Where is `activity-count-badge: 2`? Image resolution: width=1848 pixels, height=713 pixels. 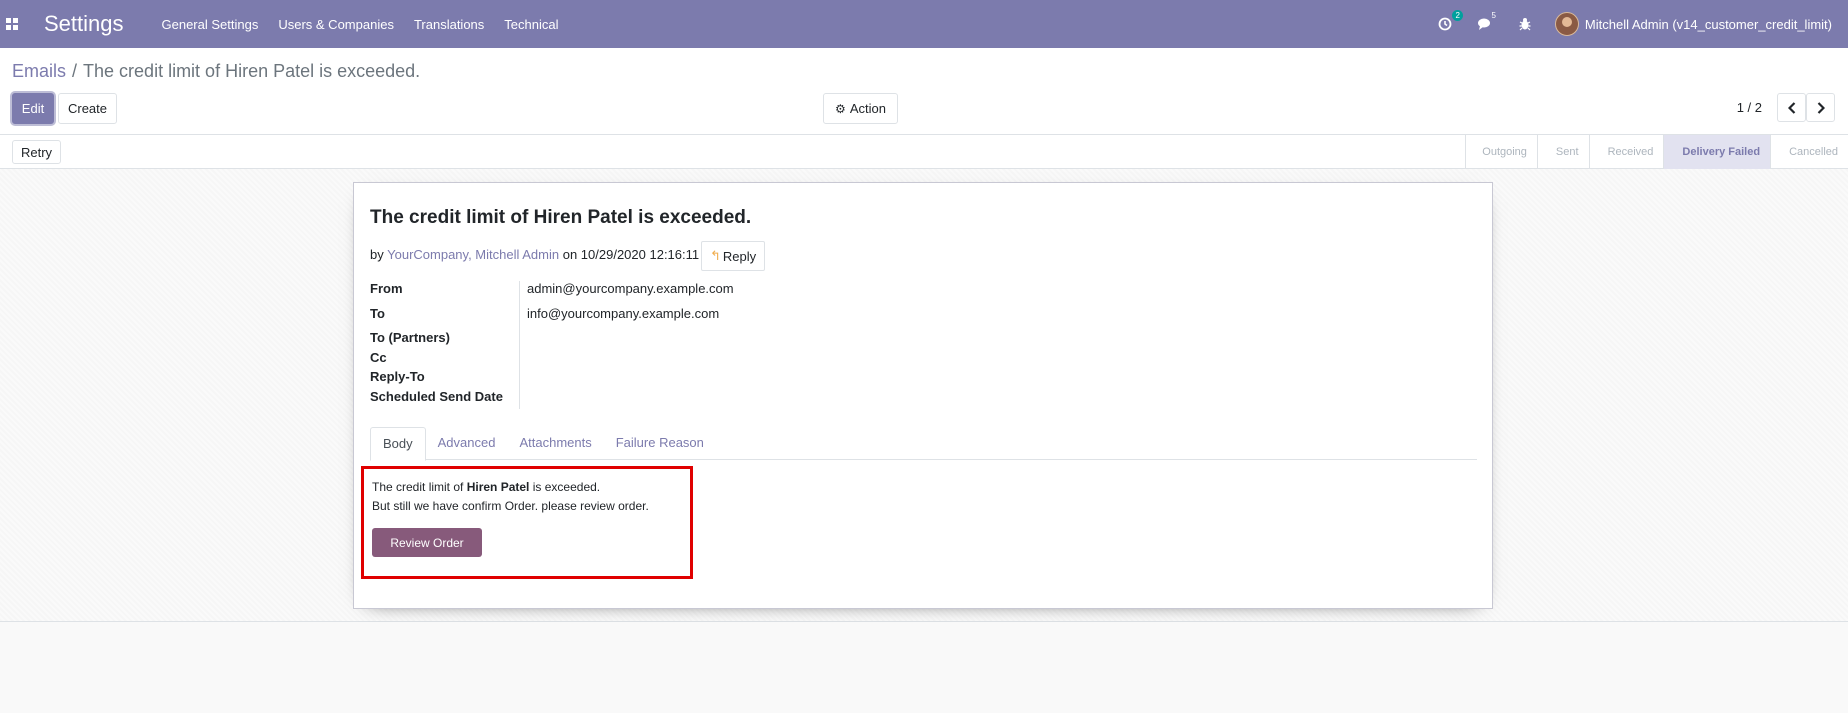
activity-count-badge: 2 is located at coordinates (1457, 15).